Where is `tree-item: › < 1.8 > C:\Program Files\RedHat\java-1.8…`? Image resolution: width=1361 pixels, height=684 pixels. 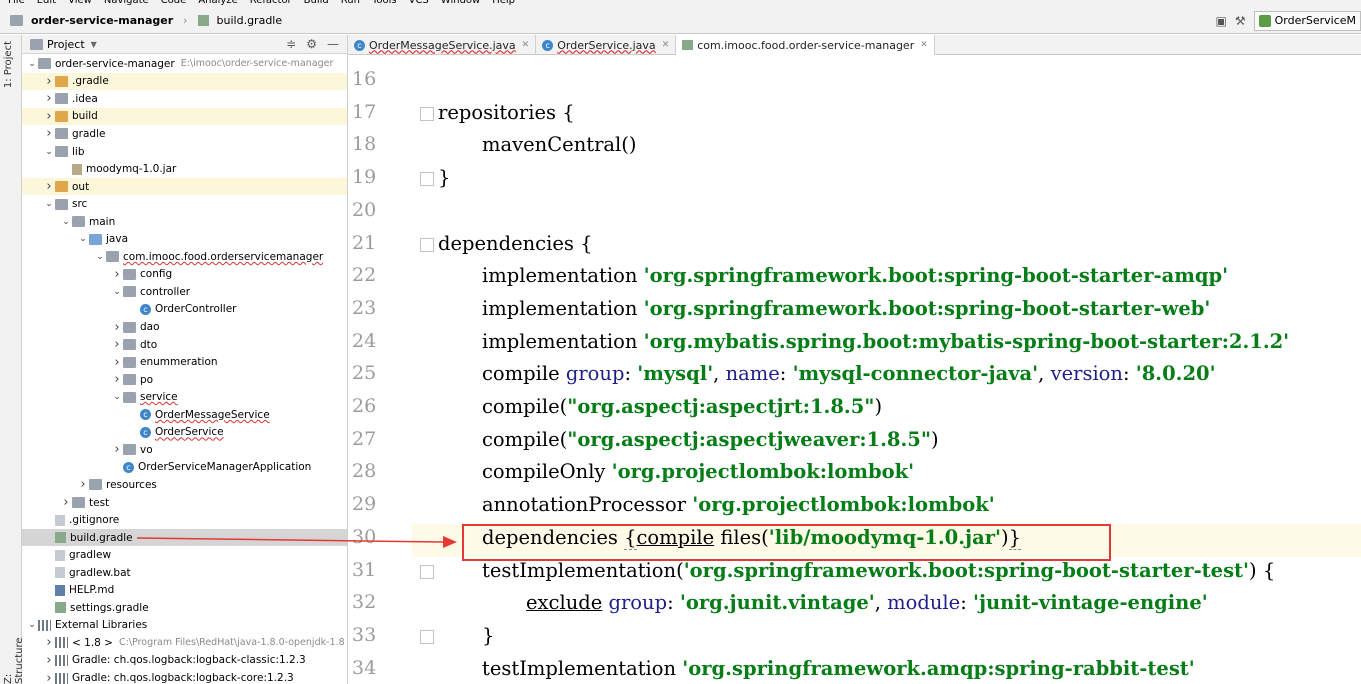
tree-item: › < 1.8 > C:\Program Files\RedHat\java-1.8… is located at coordinates (184, 643).